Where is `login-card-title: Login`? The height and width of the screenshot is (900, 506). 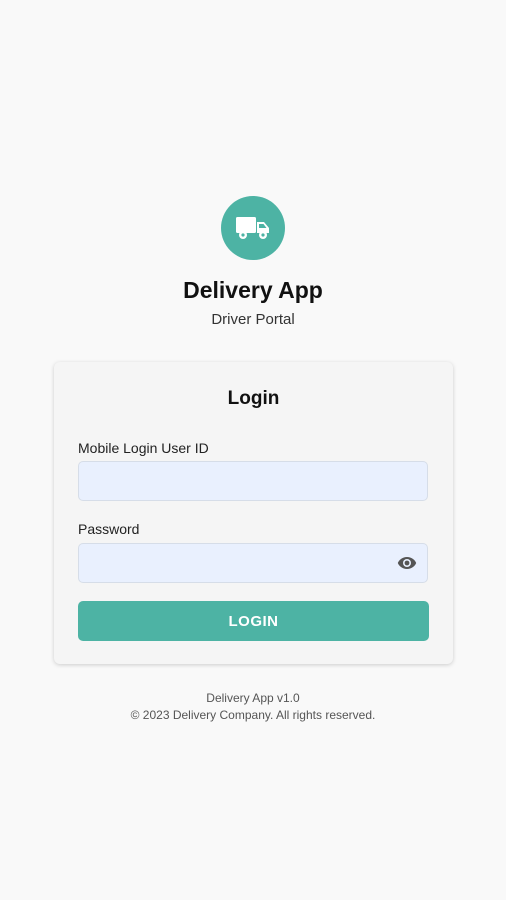 login-card-title: Login is located at coordinates (253, 398).